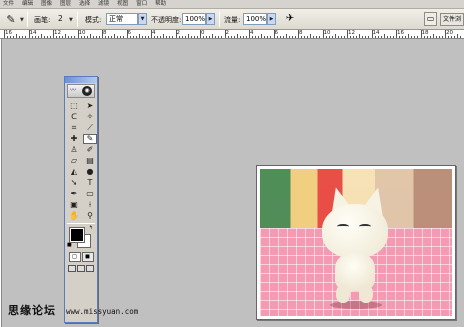 The width and height of the screenshot is (464, 327). What do you see at coordinates (46, 4) in the screenshot?
I see `menu-image: 图像` at bounding box center [46, 4].